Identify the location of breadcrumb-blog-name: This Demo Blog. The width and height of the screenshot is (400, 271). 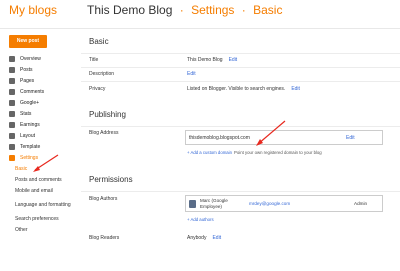
(129, 10).